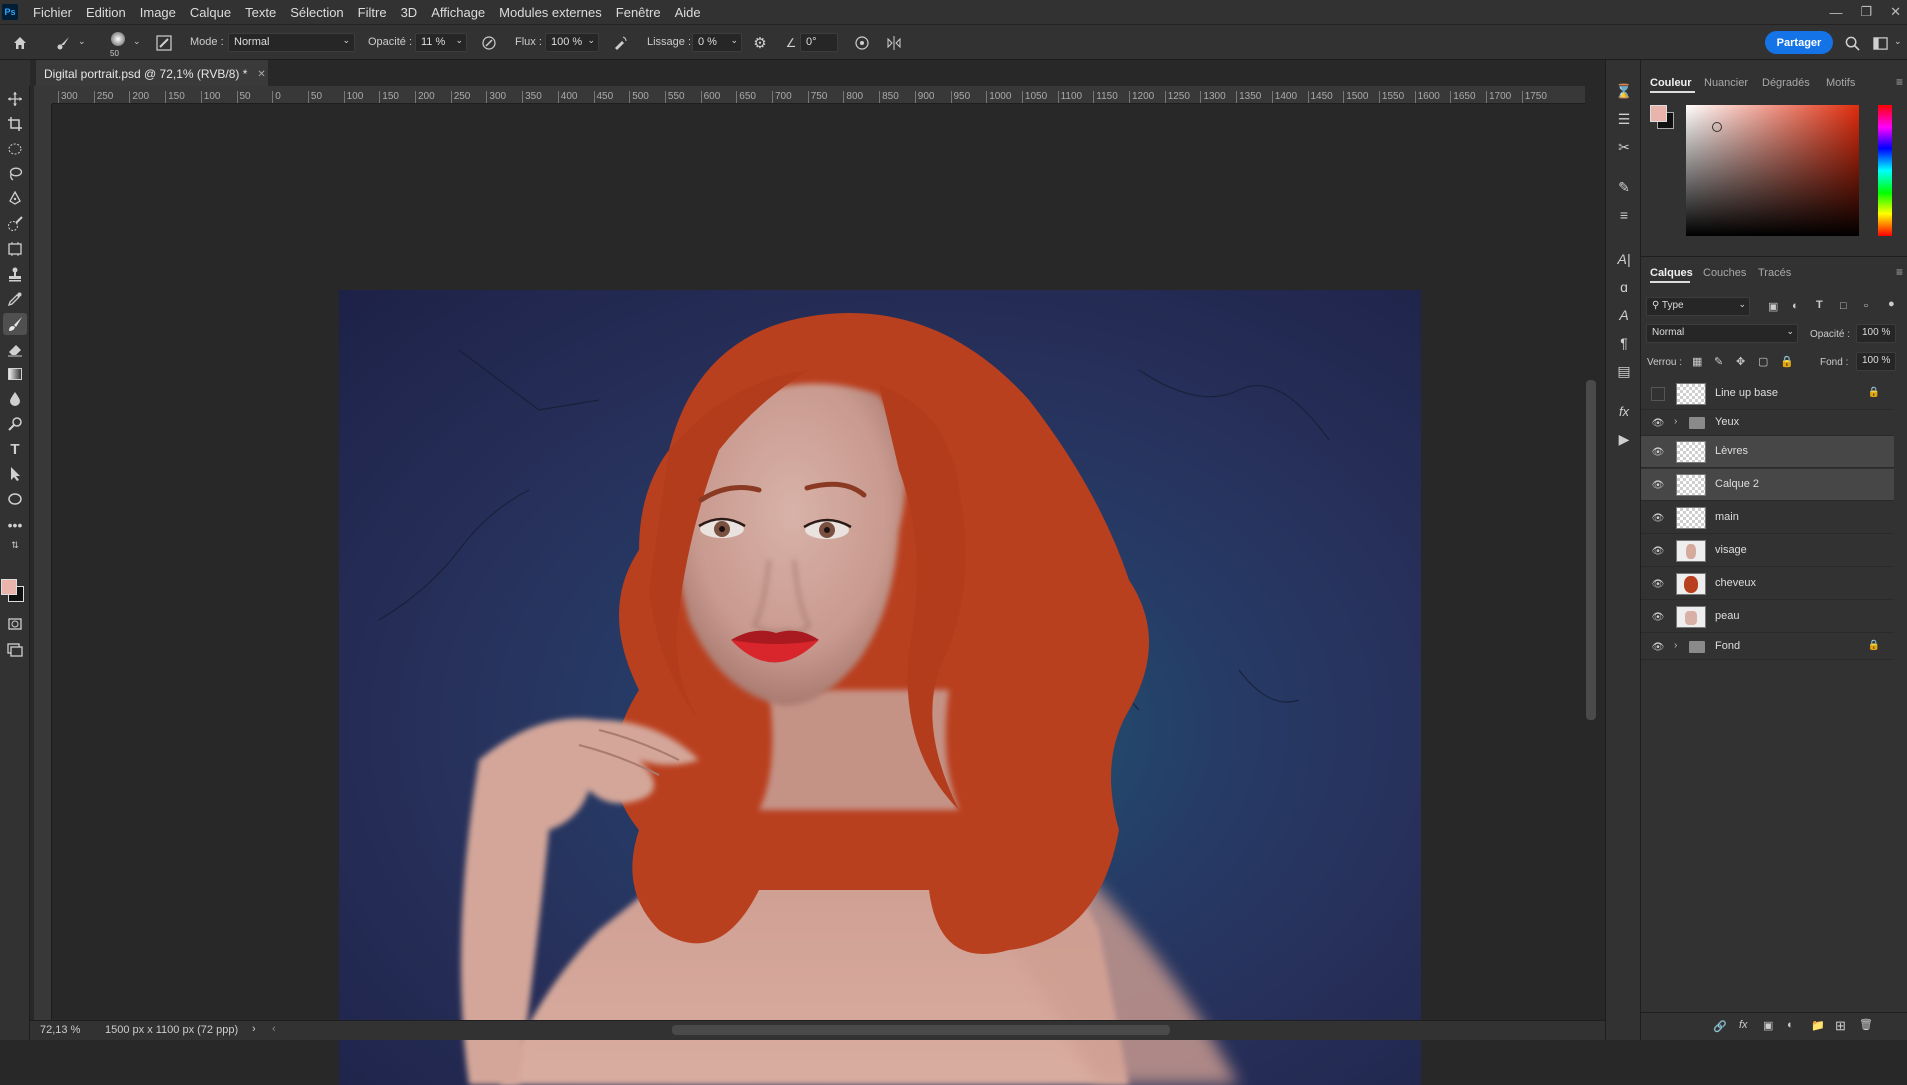  What do you see at coordinates (1658, 113) in the screenshot?
I see `panel-foreground-swatch` at bounding box center [1658, 113].